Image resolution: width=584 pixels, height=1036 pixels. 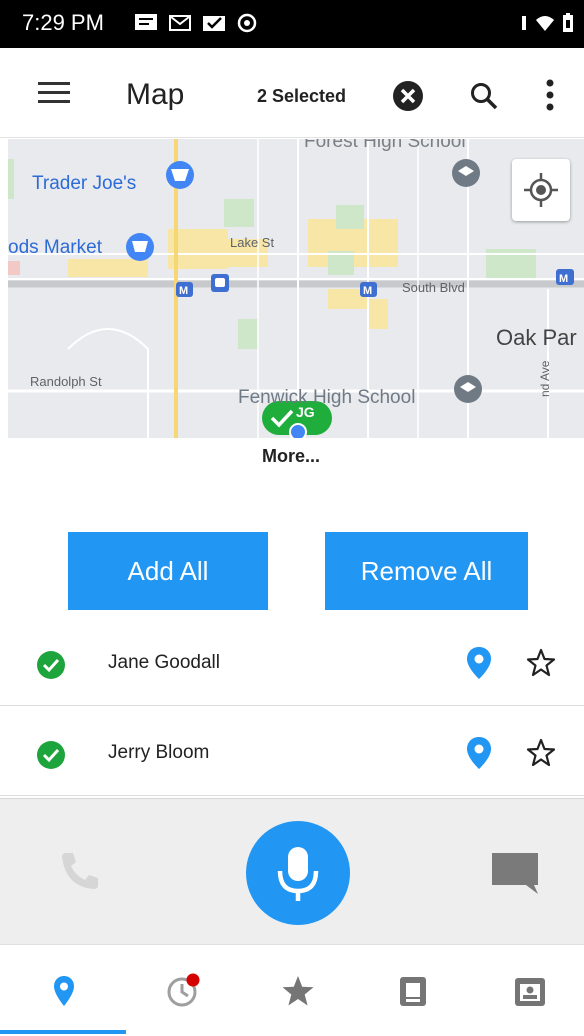 What do you see at coordinates (302, 96) in the screenshot?
I see `selection-count: 2 Selected` at bounding box center [302, 96].